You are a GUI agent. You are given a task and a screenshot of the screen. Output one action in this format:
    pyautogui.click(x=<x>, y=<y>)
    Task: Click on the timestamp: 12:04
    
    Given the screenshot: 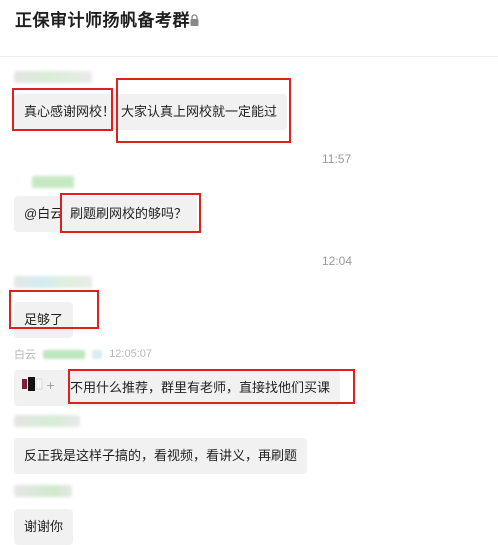 What is the action you would take?
    pyautogui.click(x=337, y=261)
    